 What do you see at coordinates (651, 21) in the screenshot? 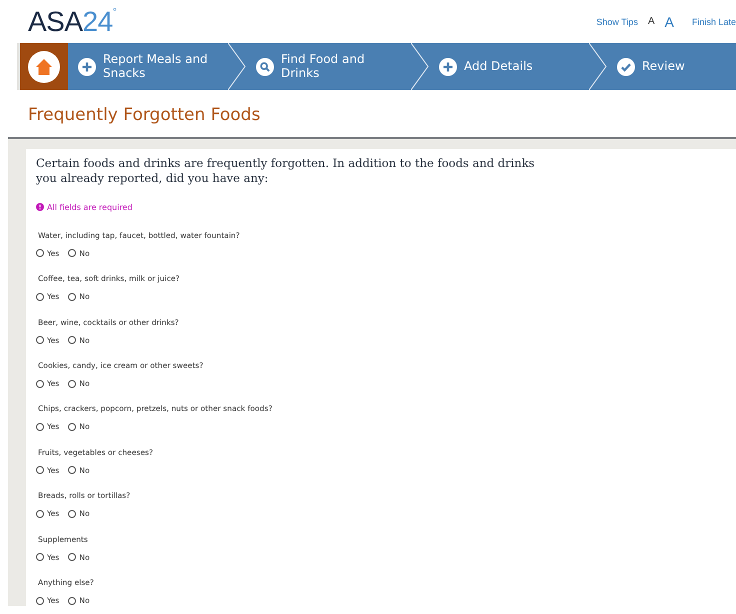
I see `small-font-button: A` at bounding box center [651, 21].